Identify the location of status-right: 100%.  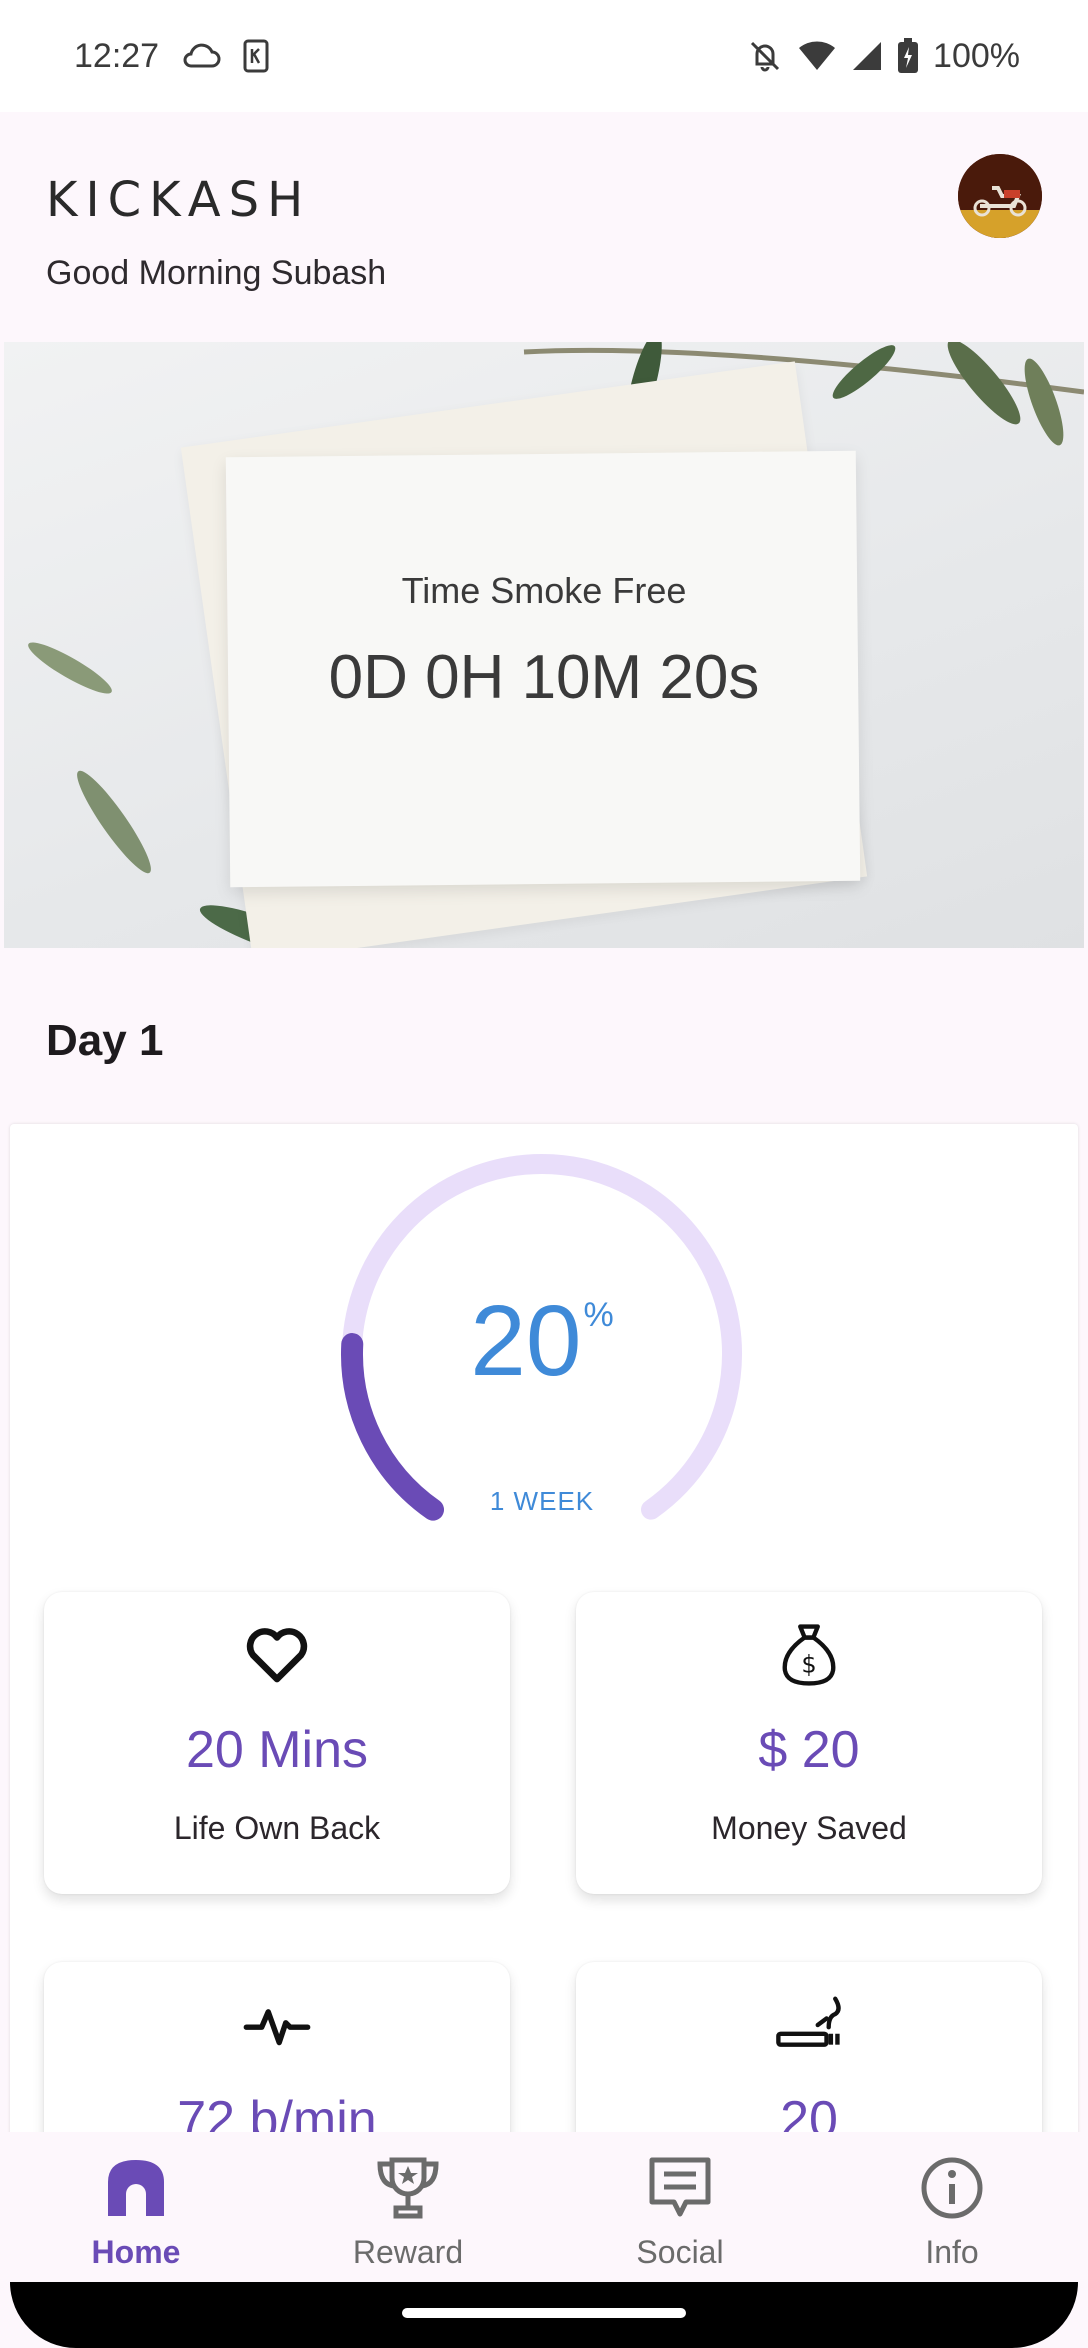
(883, 56).